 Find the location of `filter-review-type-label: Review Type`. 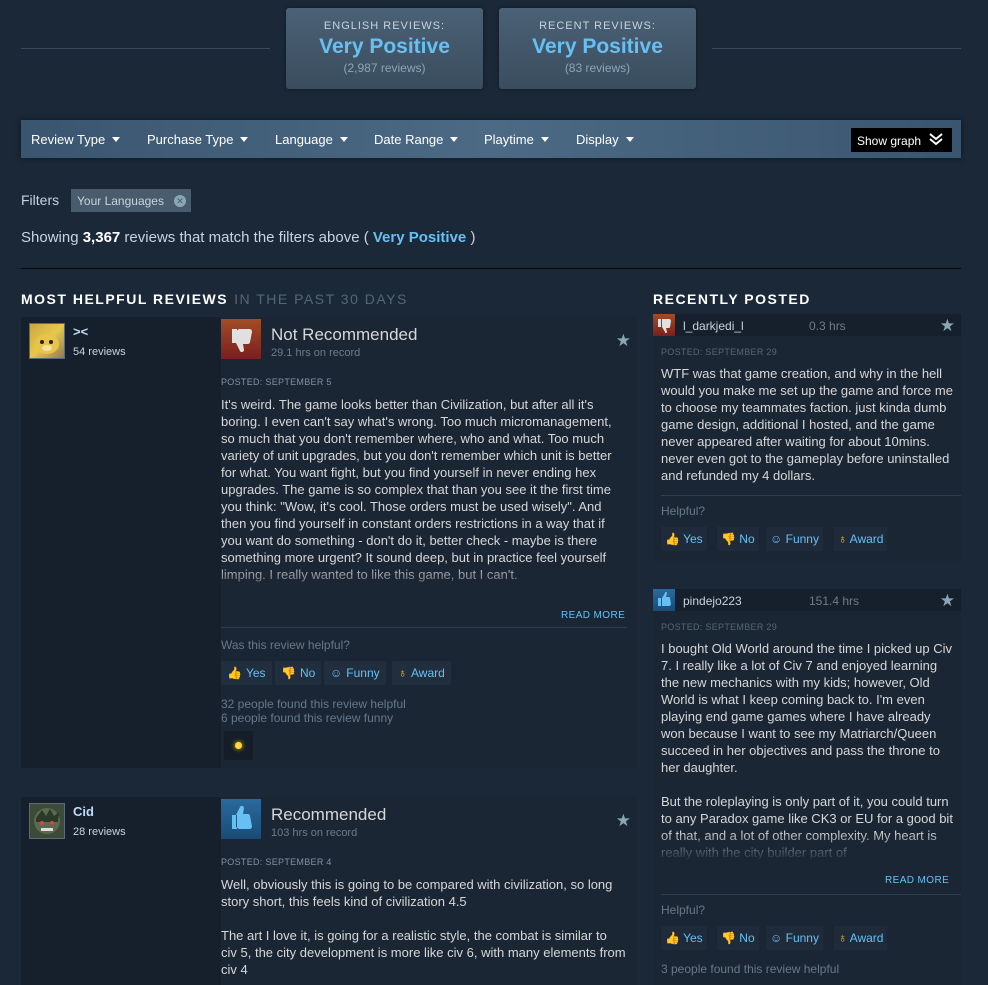

filter-review-type-label: Review Type is located at coordinates (68, 139).